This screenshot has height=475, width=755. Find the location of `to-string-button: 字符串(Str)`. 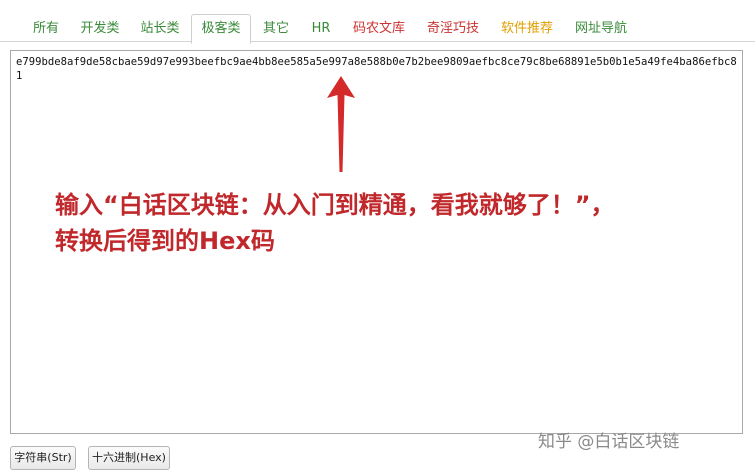

to-string-button: 字符串(Str) is located at coordinates (43, 458).